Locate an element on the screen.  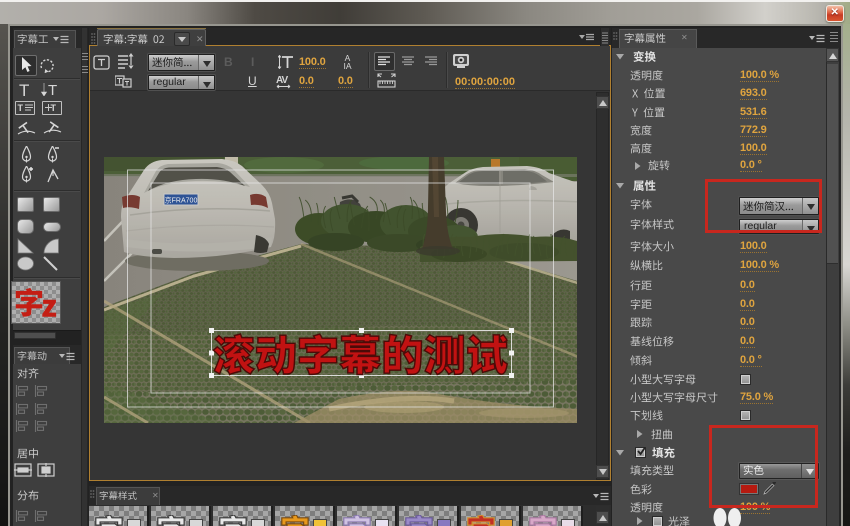
svg-text: AV is located at coordinates (282, 80).